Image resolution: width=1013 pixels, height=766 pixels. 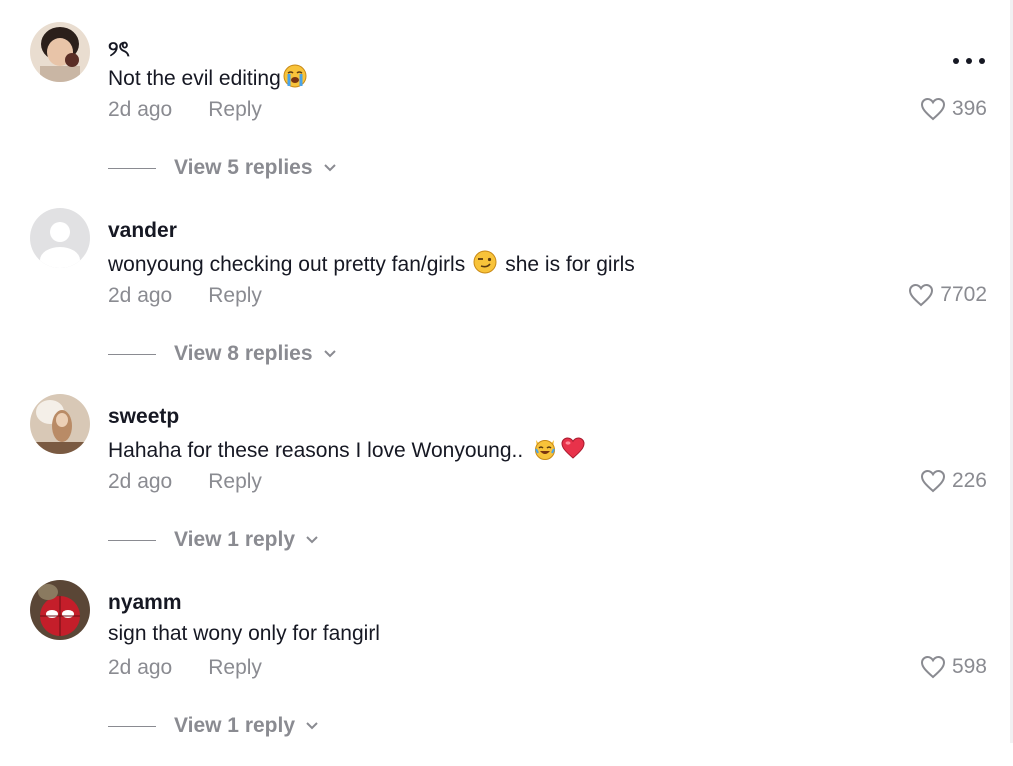 I want to click on like-button: 7702, so click(x=947, y=295).